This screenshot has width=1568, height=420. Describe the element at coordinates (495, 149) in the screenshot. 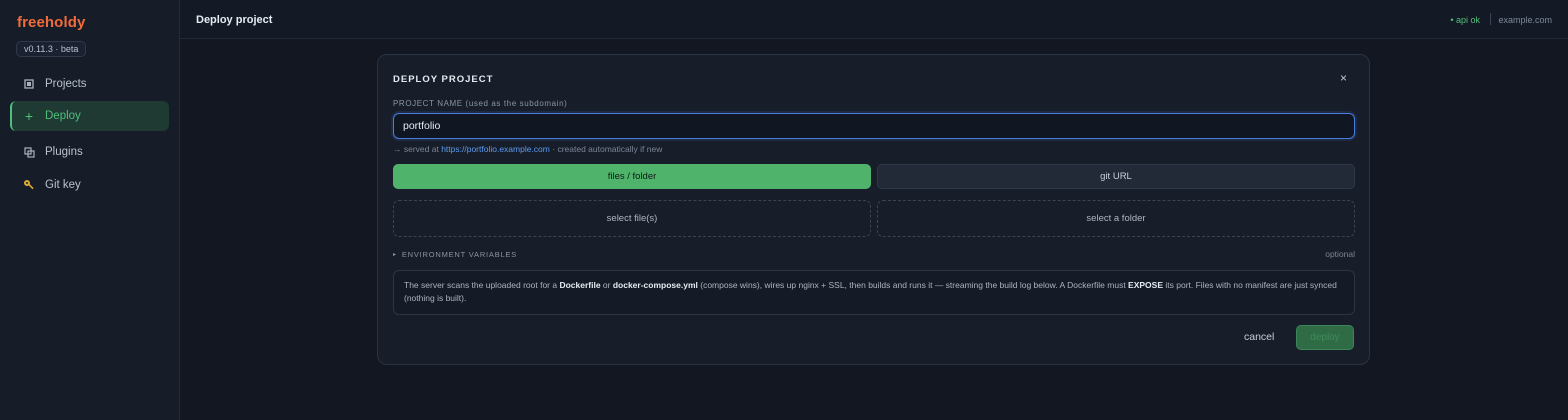

I see `served-url-link: https://portfolio.example.com` at that location.